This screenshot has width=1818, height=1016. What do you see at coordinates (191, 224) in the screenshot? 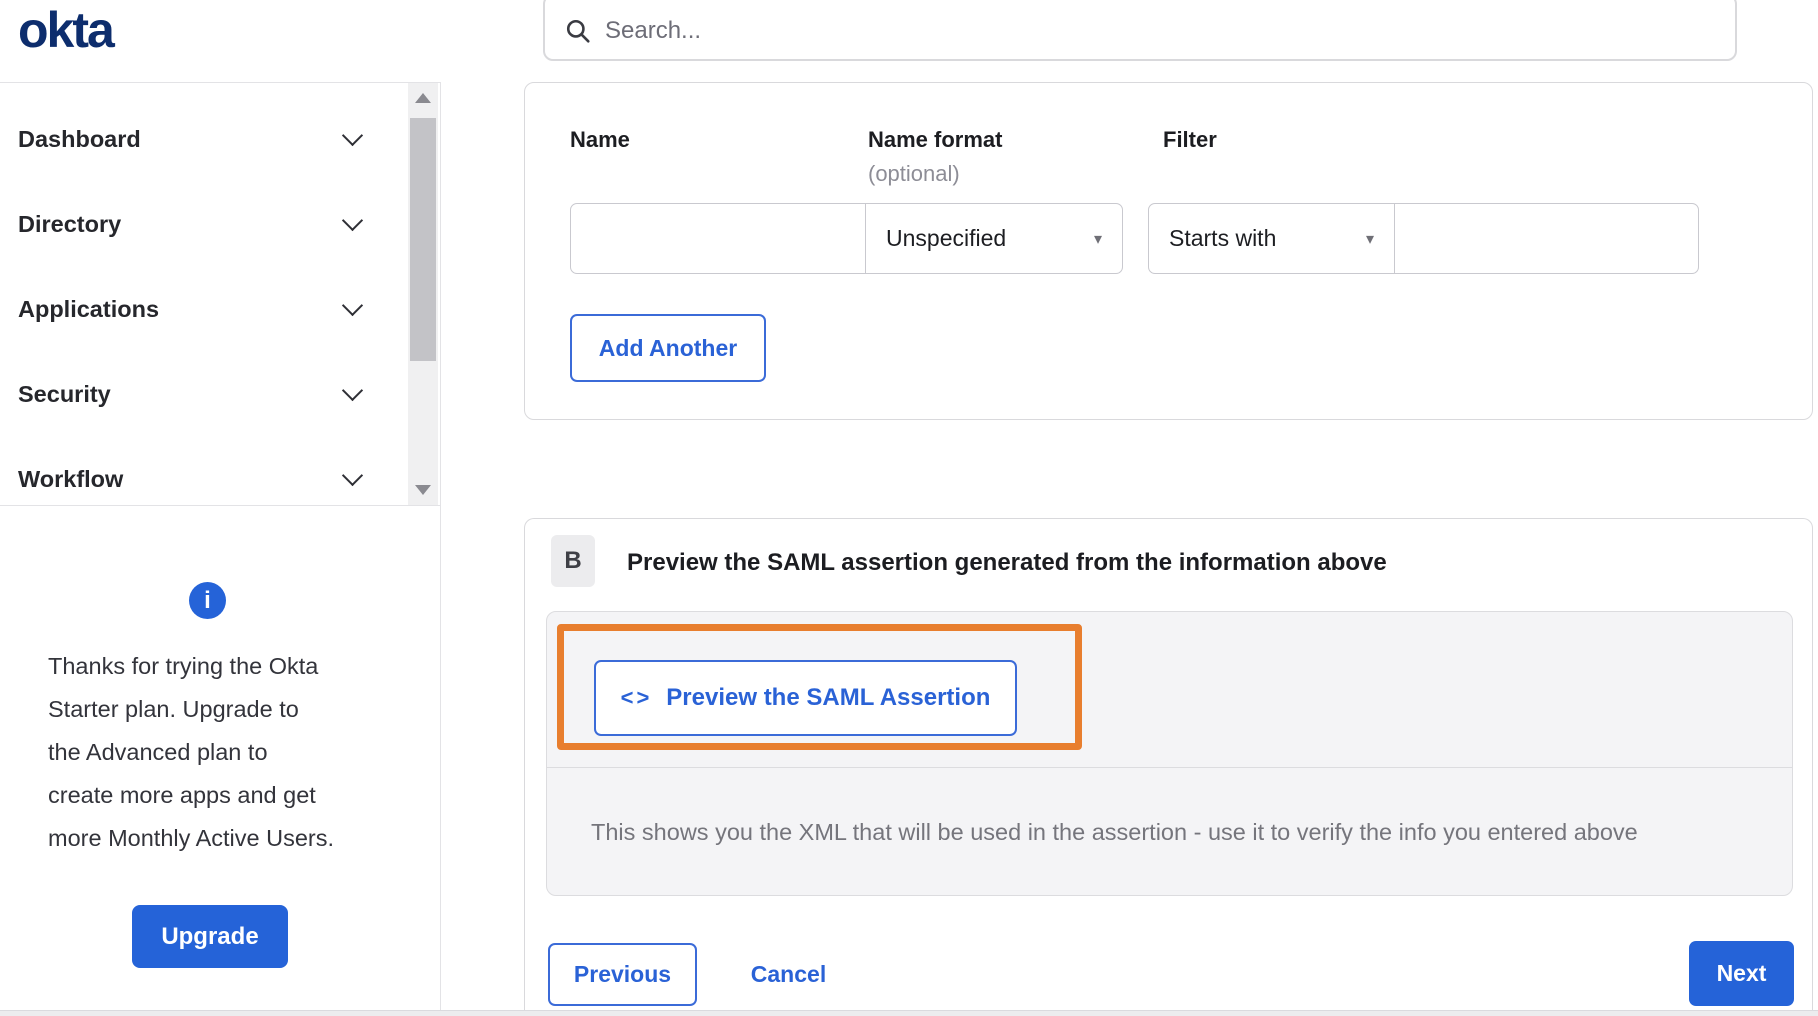
I see `sidebar-item-directory: Directory` at bounding box center [191, 224].